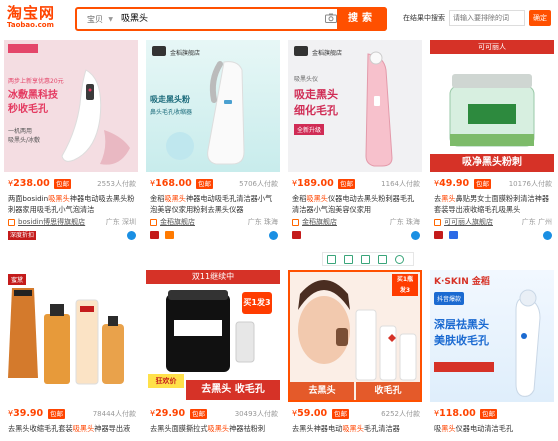 The width and height of the screenshot is (558, 441). I want to click on price: ¥29.90, so click(168, 413).